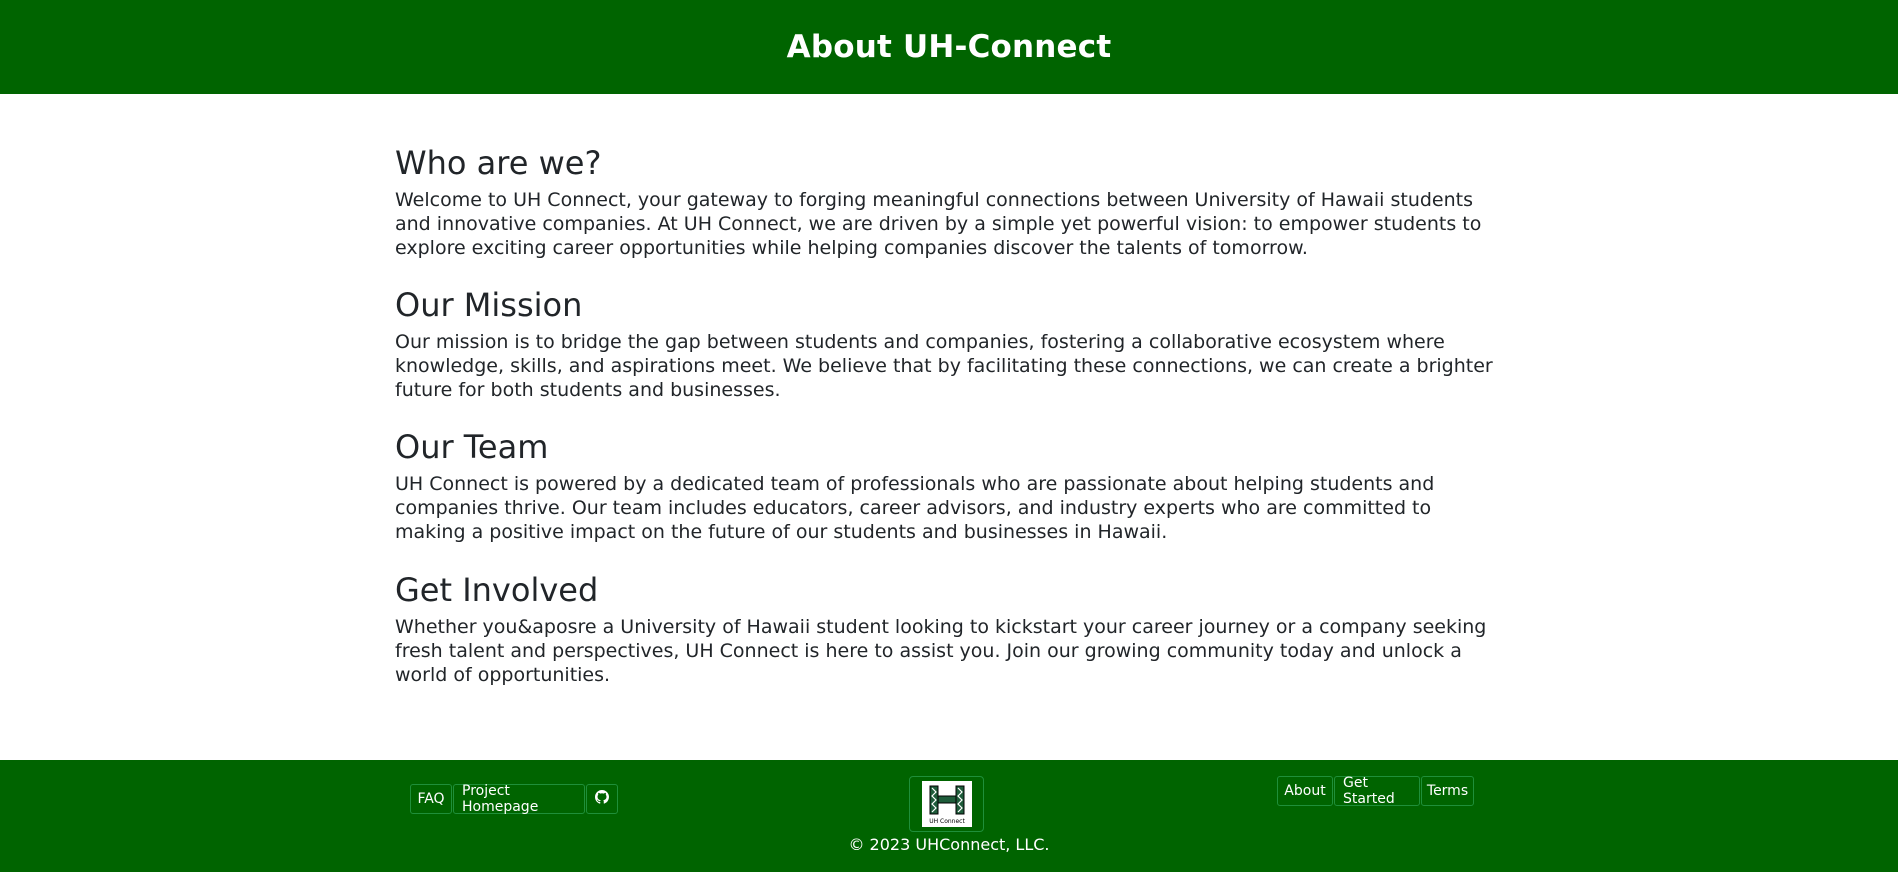 Image resolution: width=1898 pixels, height=872 pixels. What do you see at coordinates (472, 447) in the screenshot?
I see `section-heading: Our Team` at bounding box center [472, 447].